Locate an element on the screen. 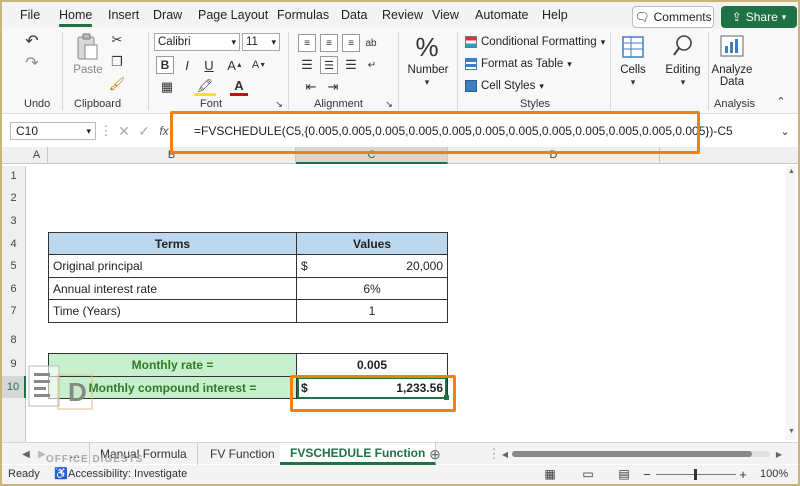 Image resolution: width=800 pixels, height=486 pixels. align-middle-icon: ≡ is located at coordinates (329, 43).